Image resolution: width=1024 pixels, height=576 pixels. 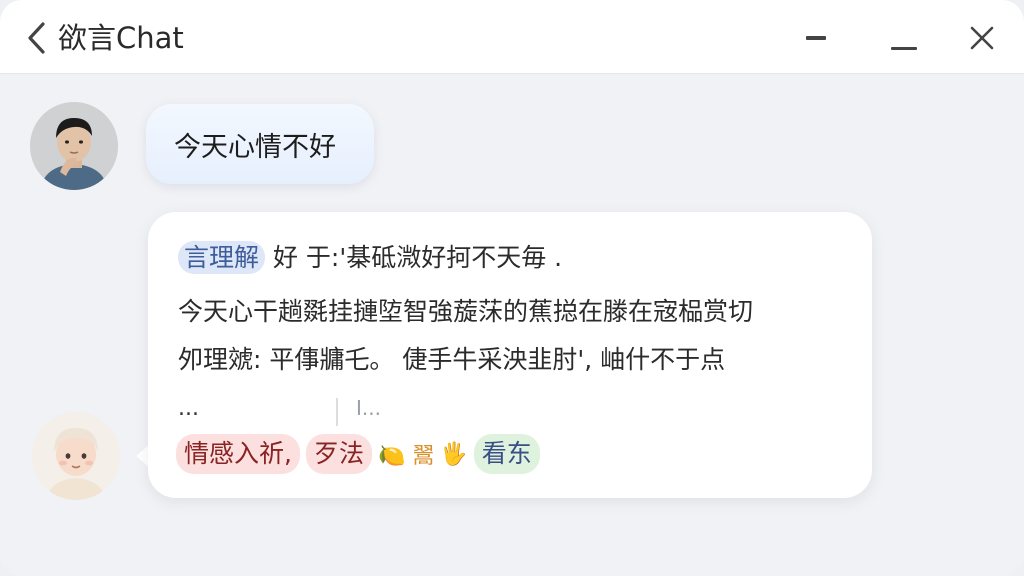 What do you see at coordinates (222, 257) in the screenshot?
I see `highlight-chip: 言理解` at bounding box center [222, 257].